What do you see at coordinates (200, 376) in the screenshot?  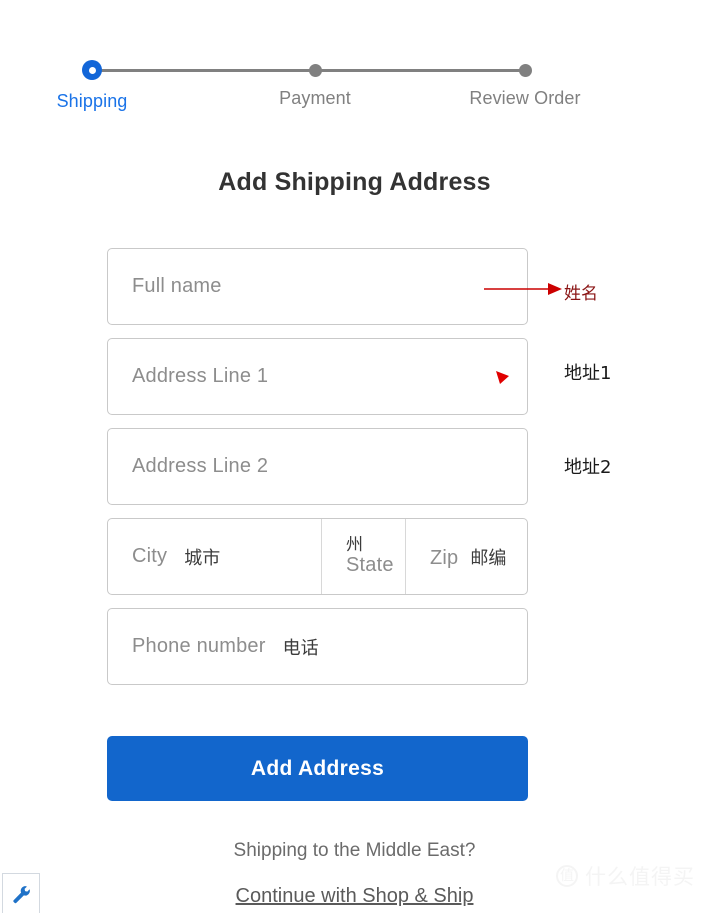 I see `address-line-1-placeholder: Address Line 1` at bounding box center [200, 376].